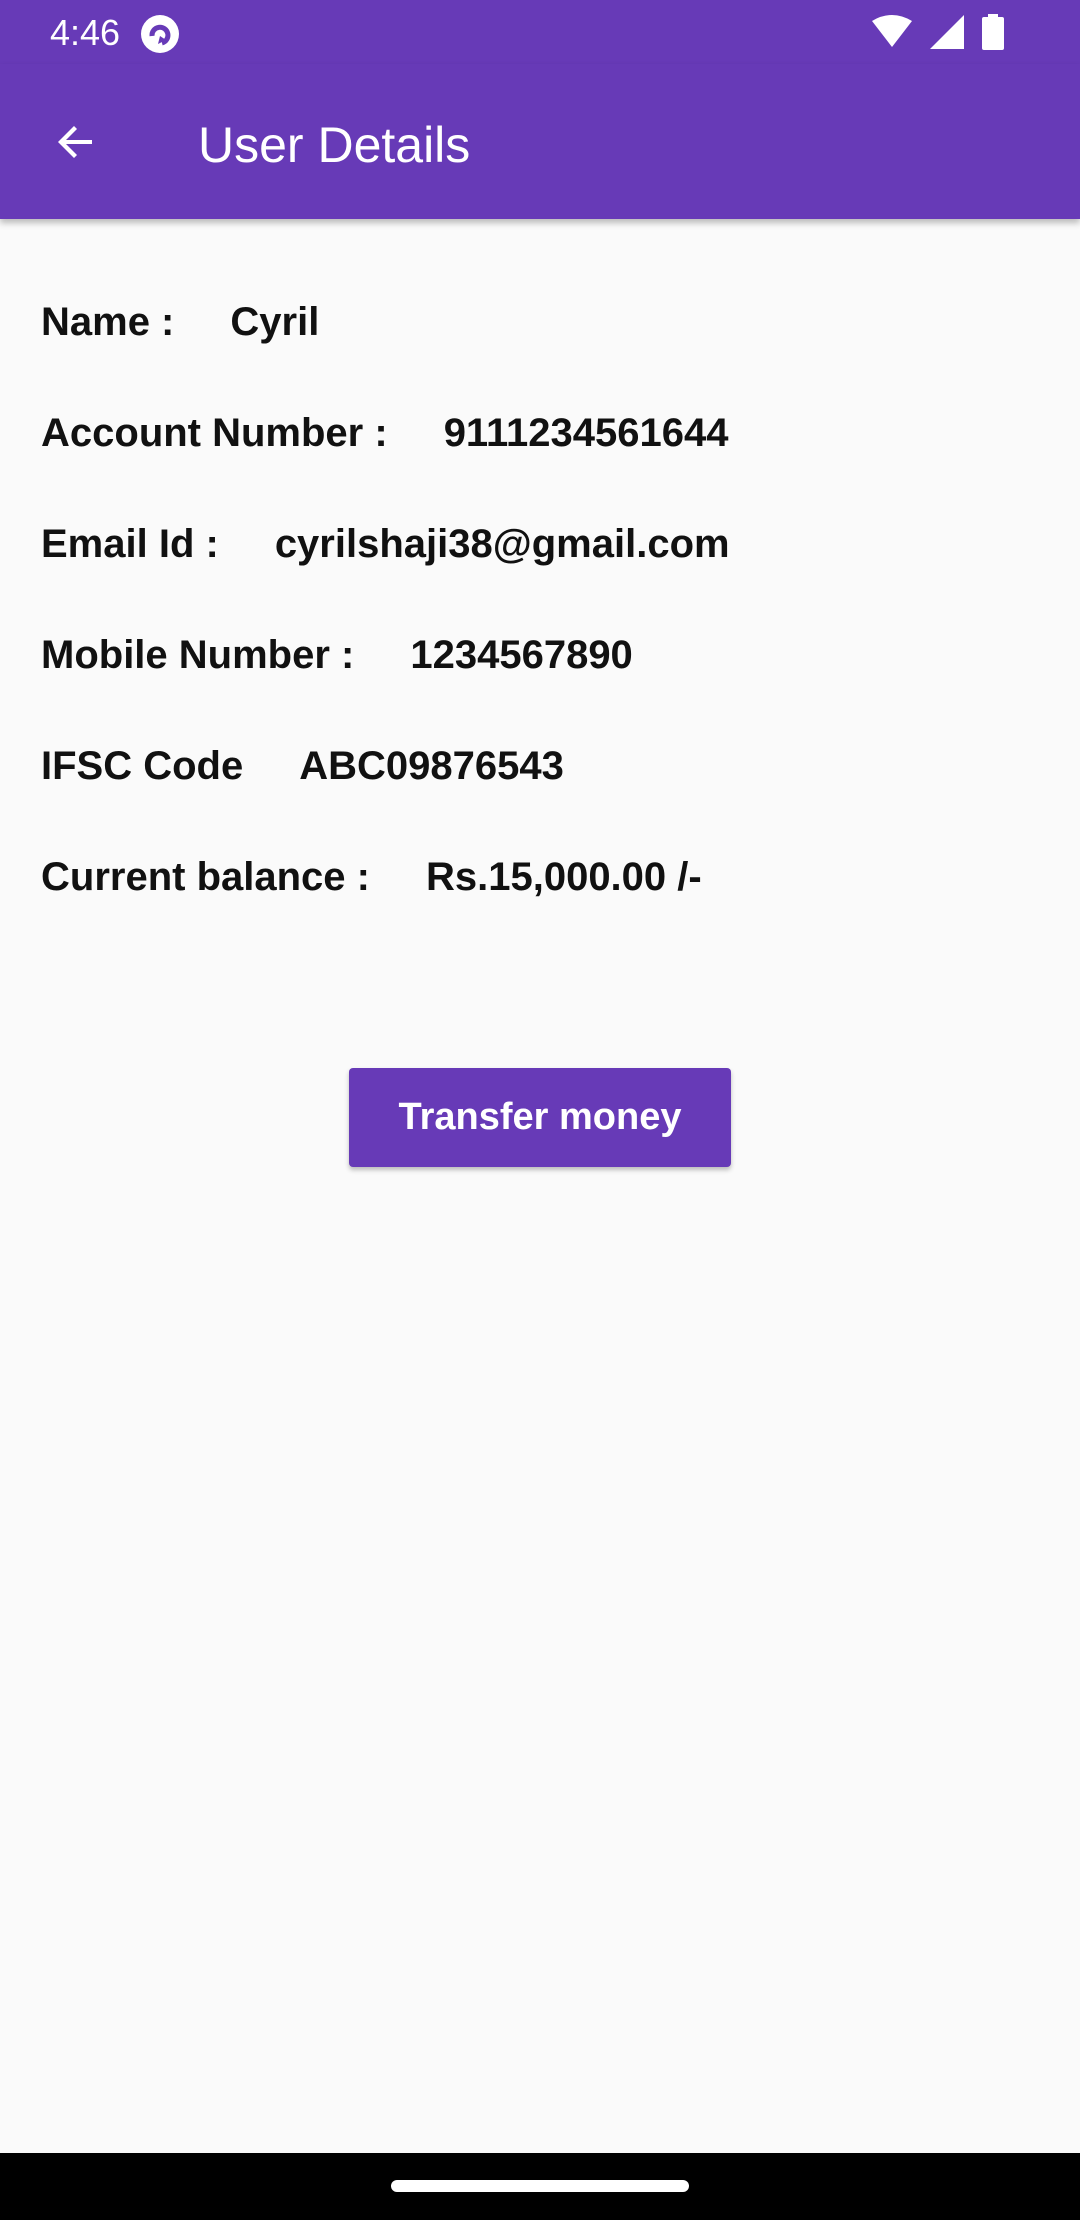 The width and height of the screenshot is (1080, 2220). I want to click on email-row: Email Id : cyrilshaji38@gmail.com, so click(541, 577).